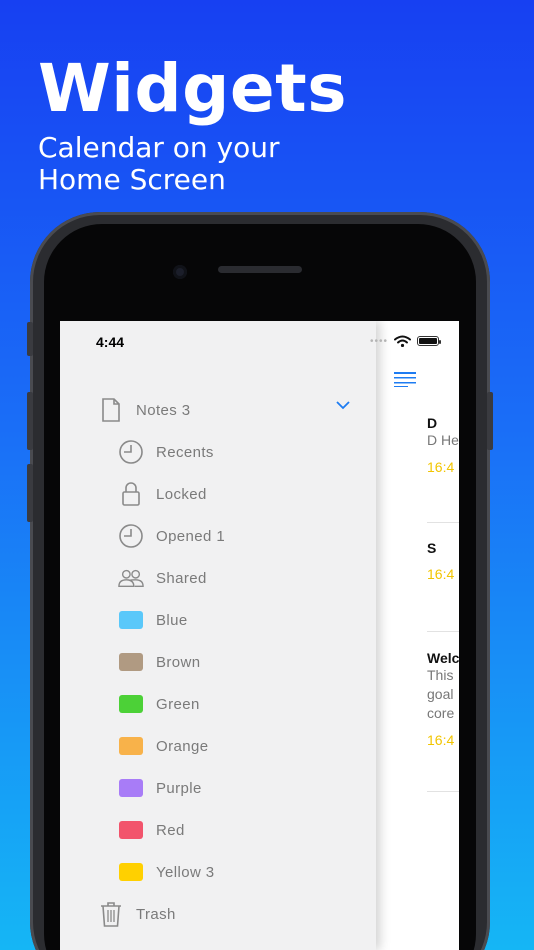 Image resolution: width=534 pixels, height=950 pixels. What do you see at coordinates (378, 341) in the screenshot?
I see `signal-dots-icon: ••••` at bounding box center [378, 341].